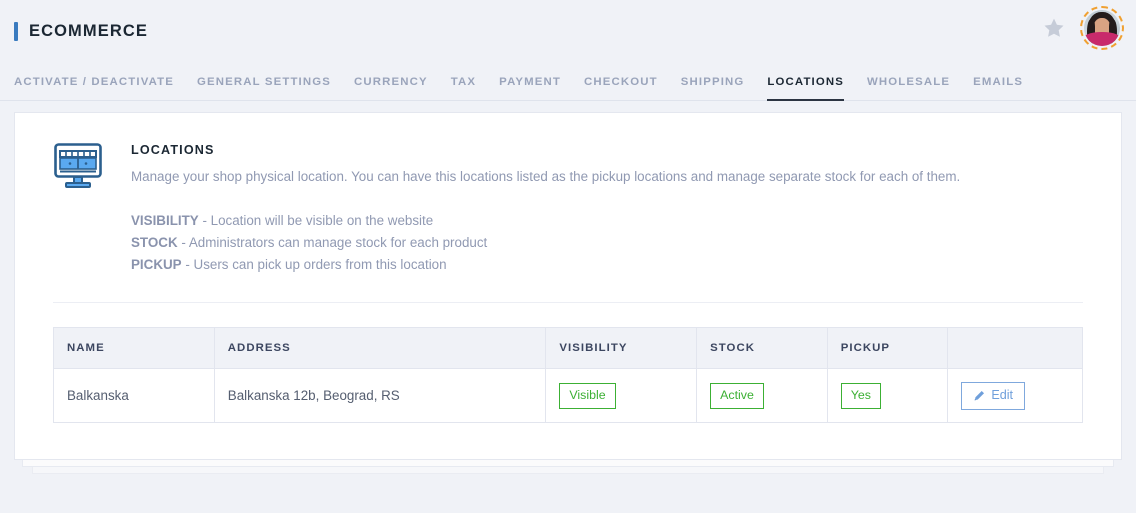  Describe the element at coordinates (530, 88) in the screenshot. I see `tab-payment: PAYMENT` at that location.